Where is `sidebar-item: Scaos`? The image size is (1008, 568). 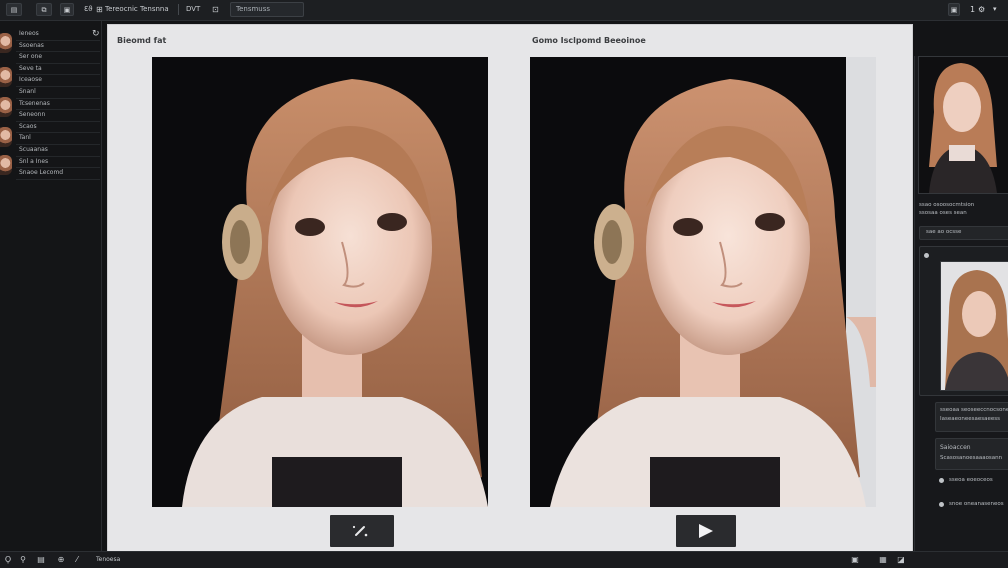
sidebar-item: Scaos is located at coordinates (58, 128).